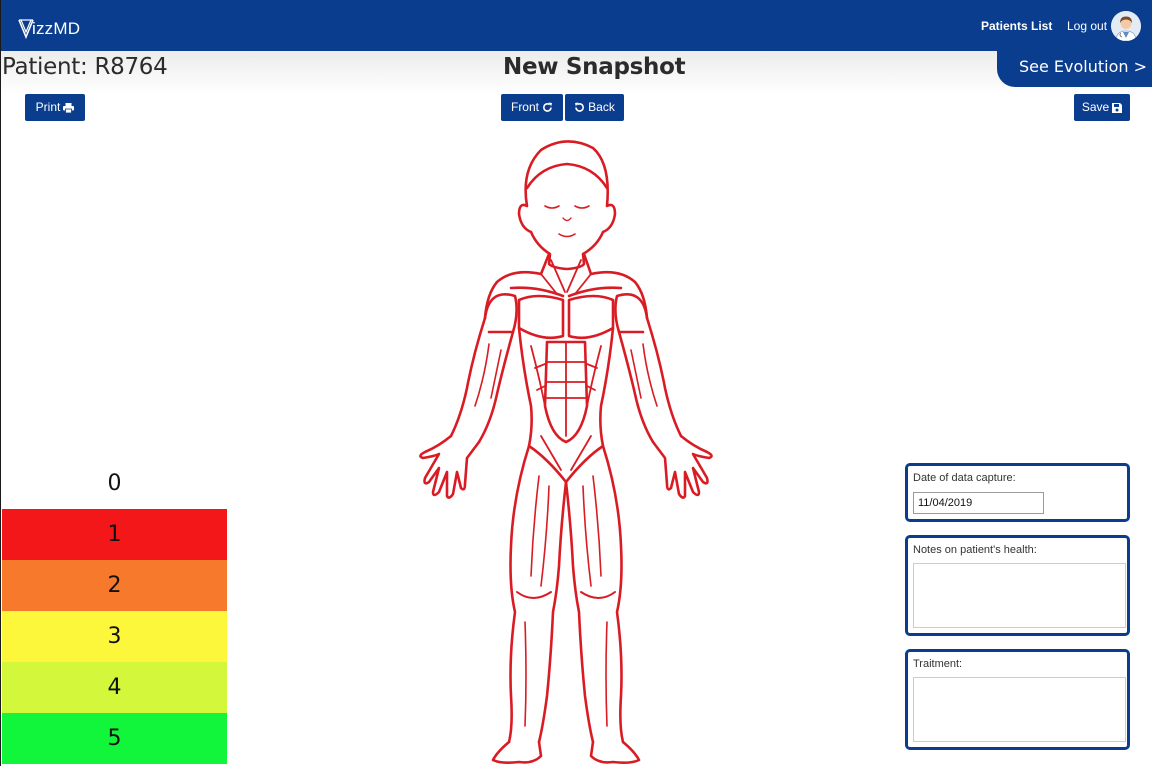 The height and width of the screenshot is (766, 1152). I want to click on severity-scale: 012345, so click(114, 611).